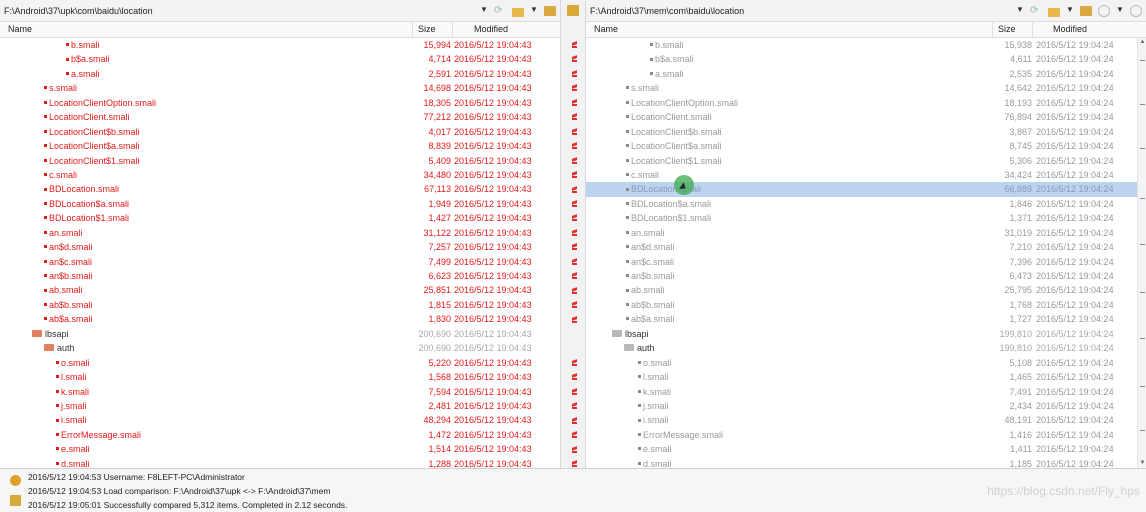 This screenshot has width=1146, height=512. What do you see at coordinates (1020, 73) in the screenshot?
I see `item-size: 2,535` at bounding box center [1020, 73].